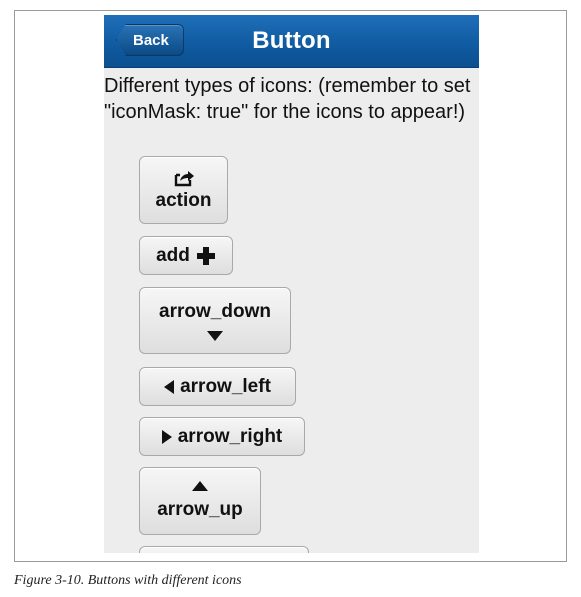 Image resolution: width=581 pixels, height=597 pixels. I want to click on action-button-label: action, so click(183, 200).